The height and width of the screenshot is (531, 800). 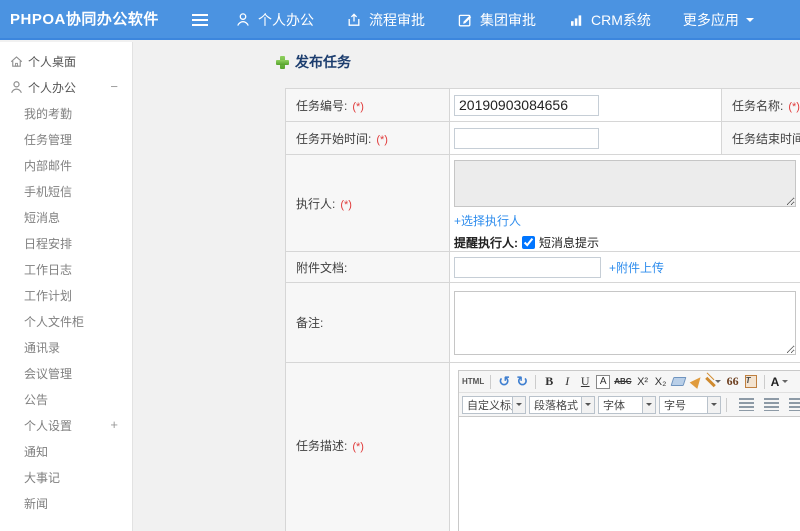 I want to click on menu-toggle-icon, so click(x=200, y=20).